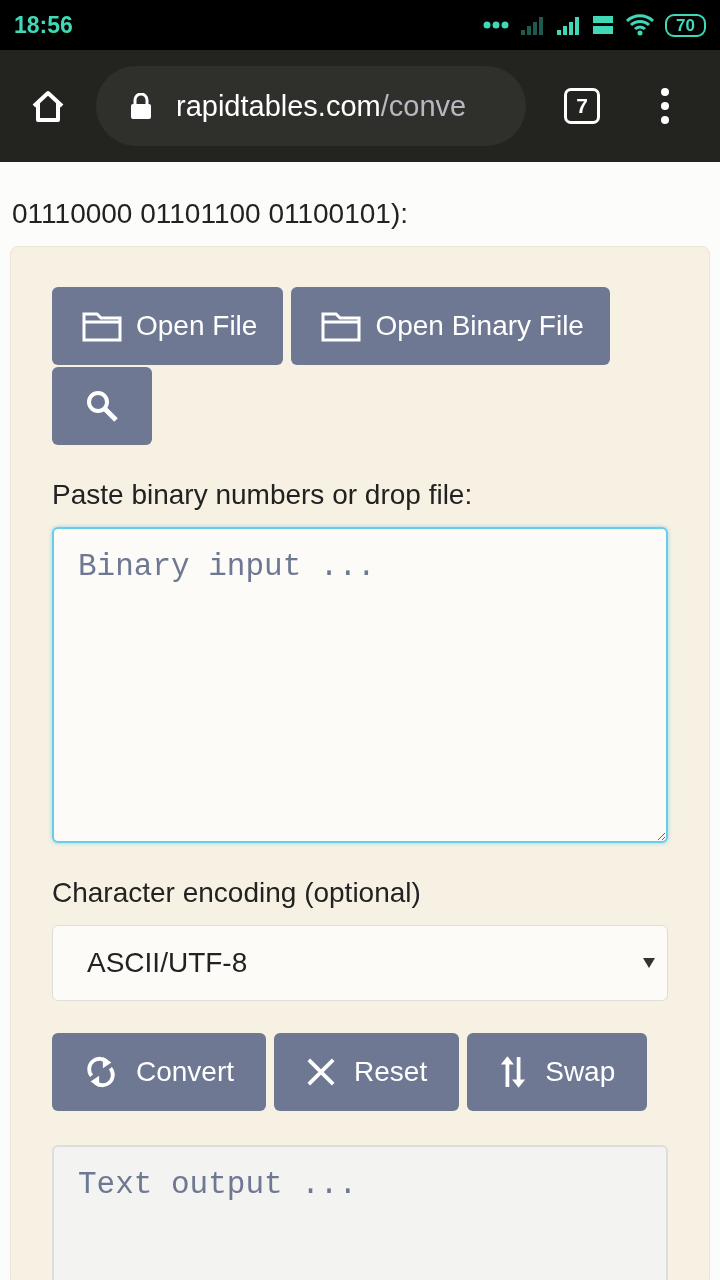  What do you see at coordinates (557, 1072) in the screenshot?
I see `action-button: Swap` at bounding box center [557, 1072].